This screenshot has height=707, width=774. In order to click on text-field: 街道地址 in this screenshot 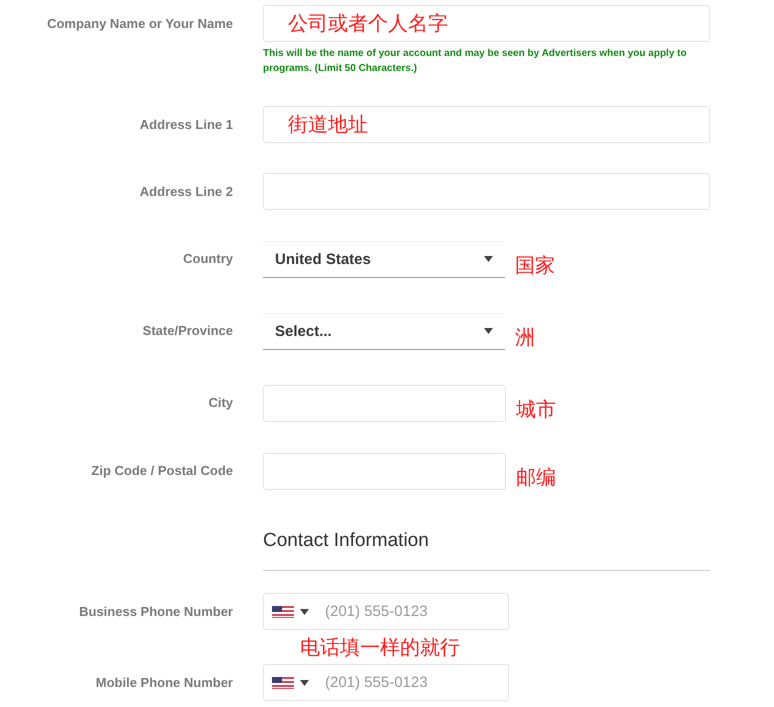, I will do `click(486, 124)`.